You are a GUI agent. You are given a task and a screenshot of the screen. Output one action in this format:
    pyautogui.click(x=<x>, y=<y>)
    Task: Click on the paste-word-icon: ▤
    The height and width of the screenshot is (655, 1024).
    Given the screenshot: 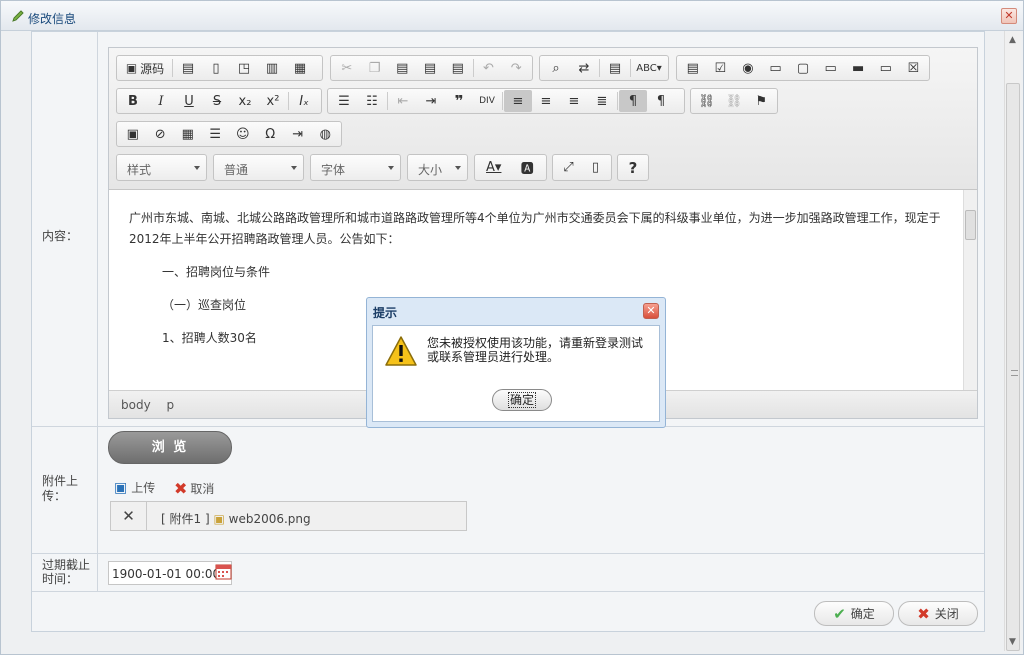 What is the action you would take?
    pyautogui.click(x=458, y=68)
    